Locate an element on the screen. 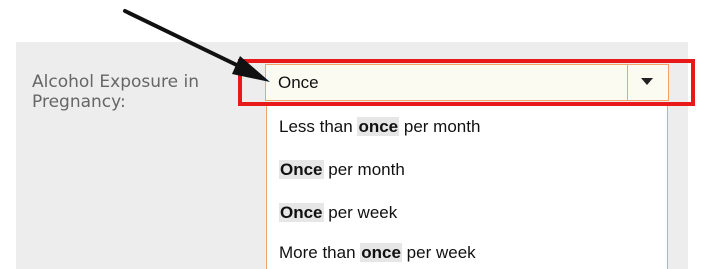  option-more-than-once-per-week: More than once per week is located at coordinates (377, 253).